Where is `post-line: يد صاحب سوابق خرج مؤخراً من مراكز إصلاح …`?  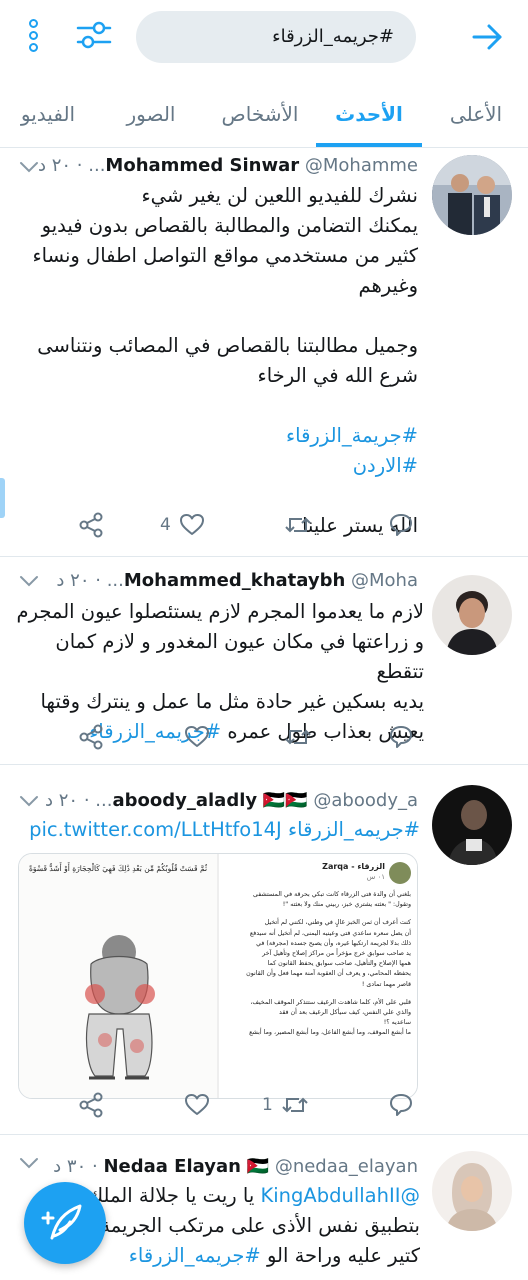 post-line: يد صاحب سوابق خرج مؤخراً من مراكز إصلاح … is located at coordinates (336, 954).